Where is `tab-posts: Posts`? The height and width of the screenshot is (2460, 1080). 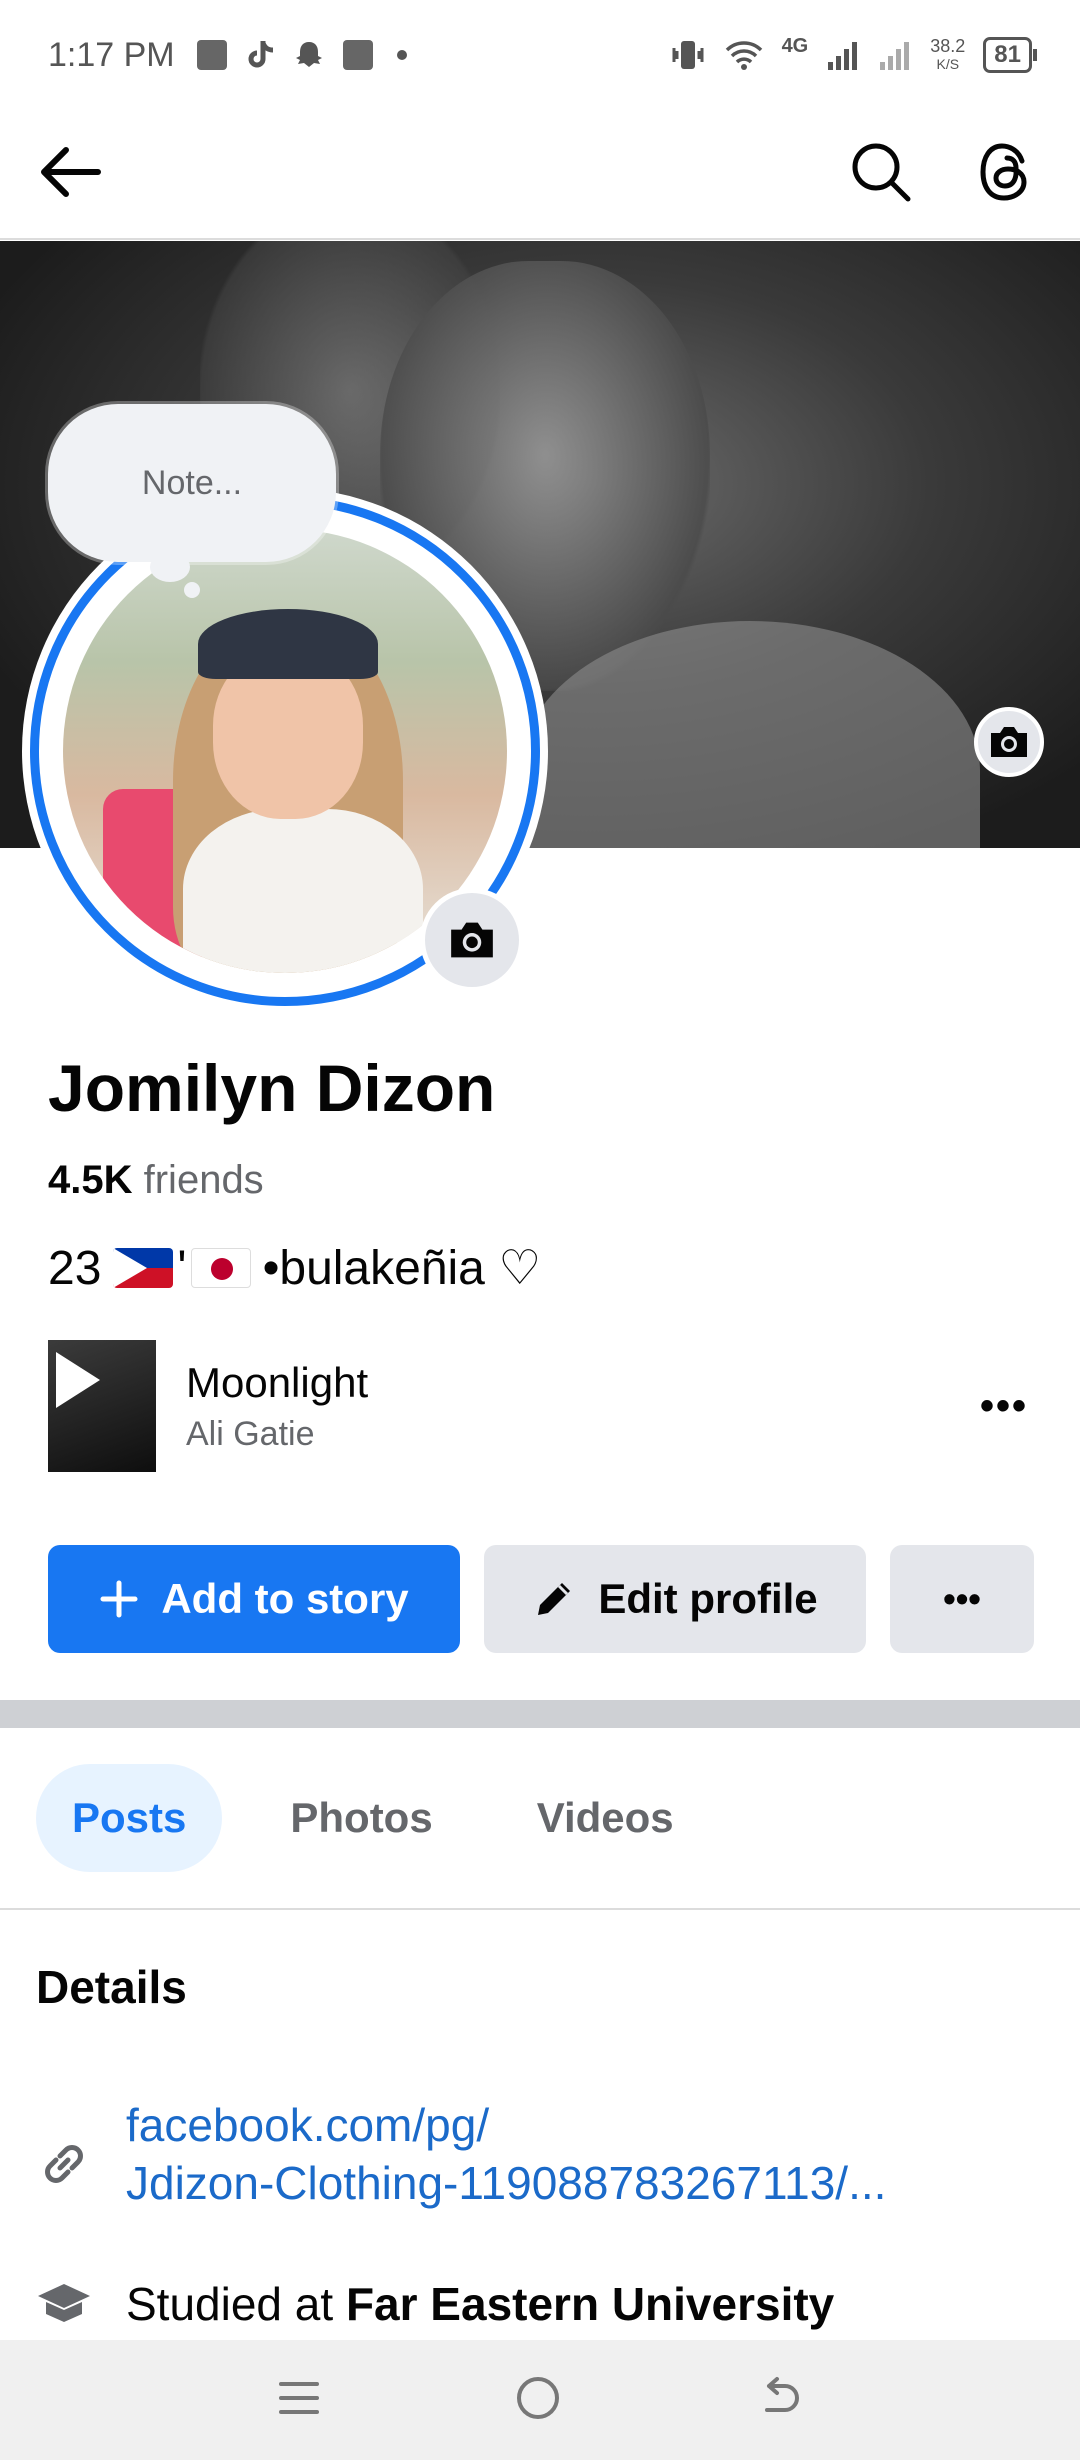 tab-posts: Posts is located at coordinates (129, 1818).